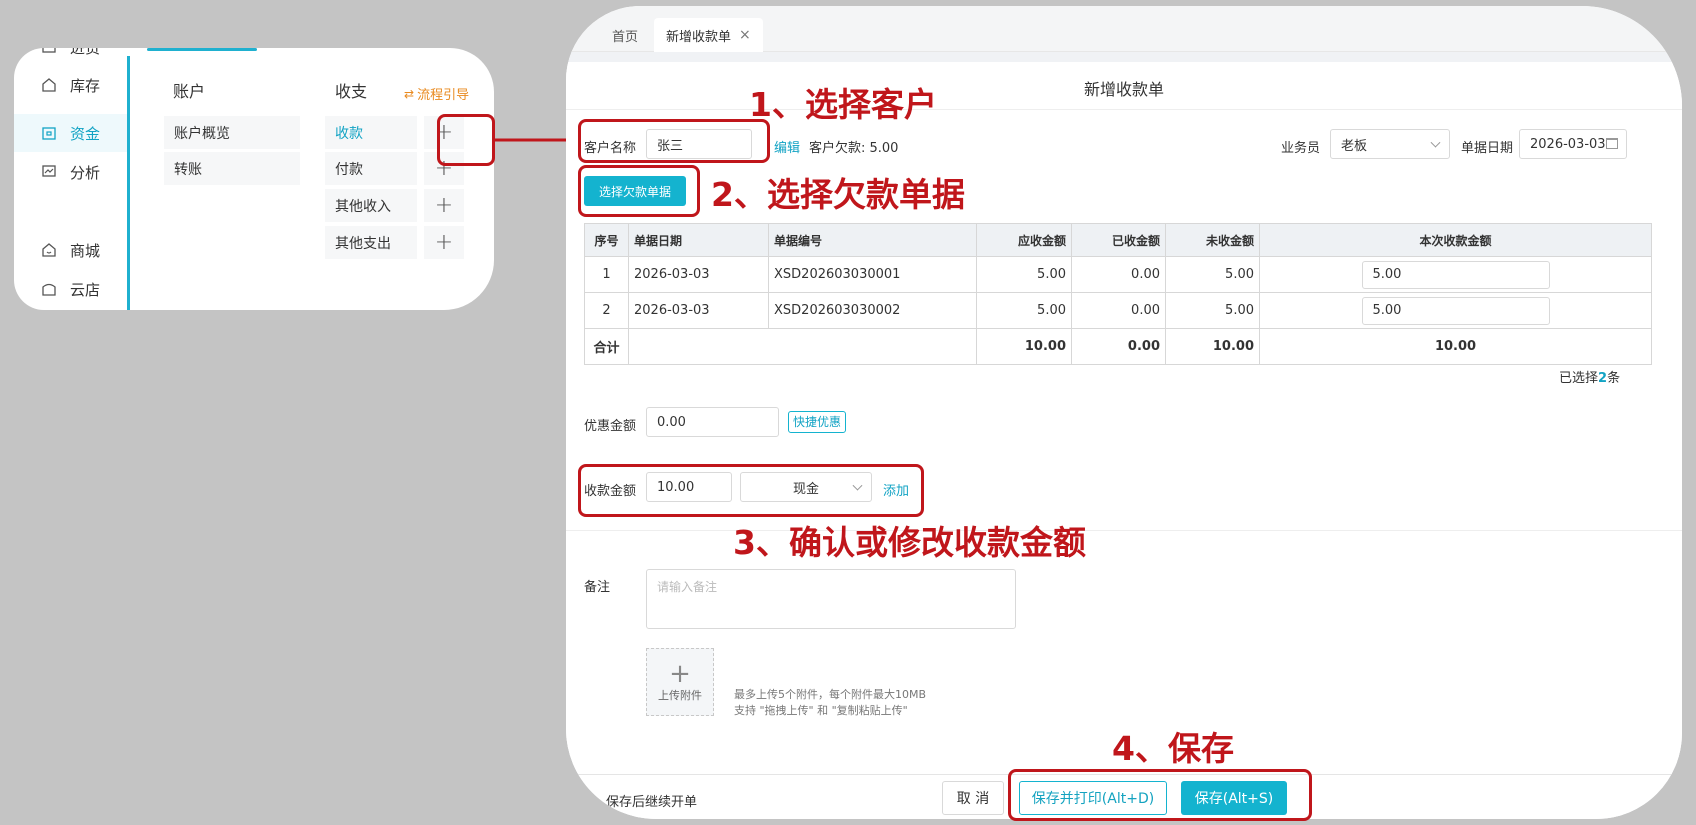  I want to click on menu-item-transfer: 转账, so click(232, 168).